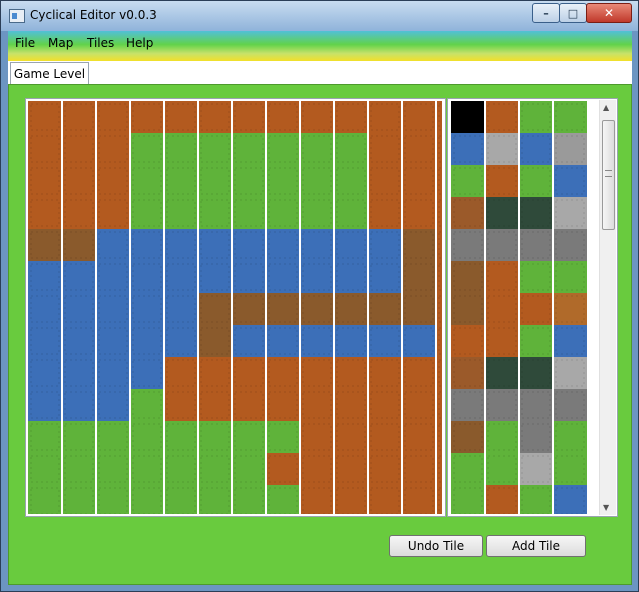 Image resolution: width=639 pixels, height=592 pixels. Describe the element at coordinates (519, 307) in the screenshot. I see `tile-palette` at that location.